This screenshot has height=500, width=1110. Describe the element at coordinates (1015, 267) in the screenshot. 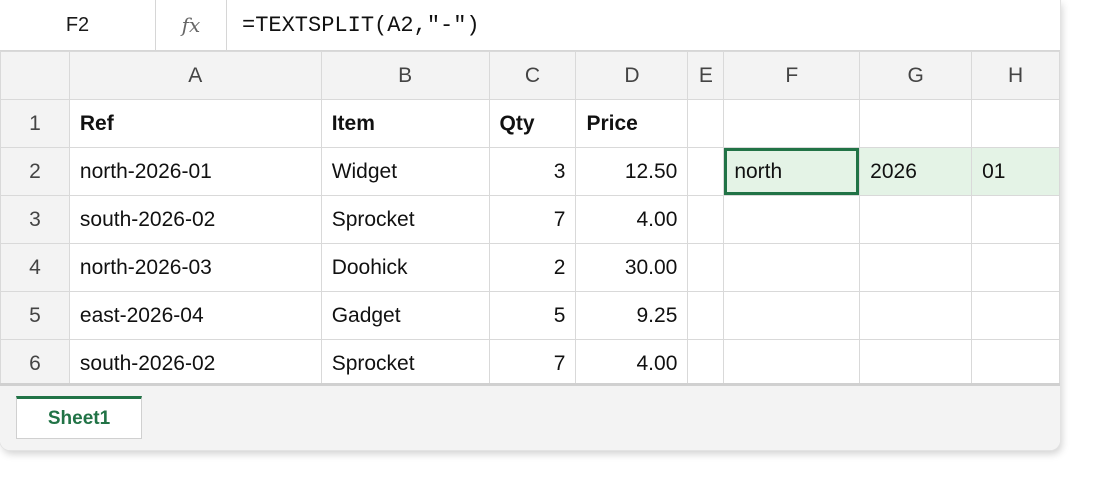

I see `cell-h4` at that location.